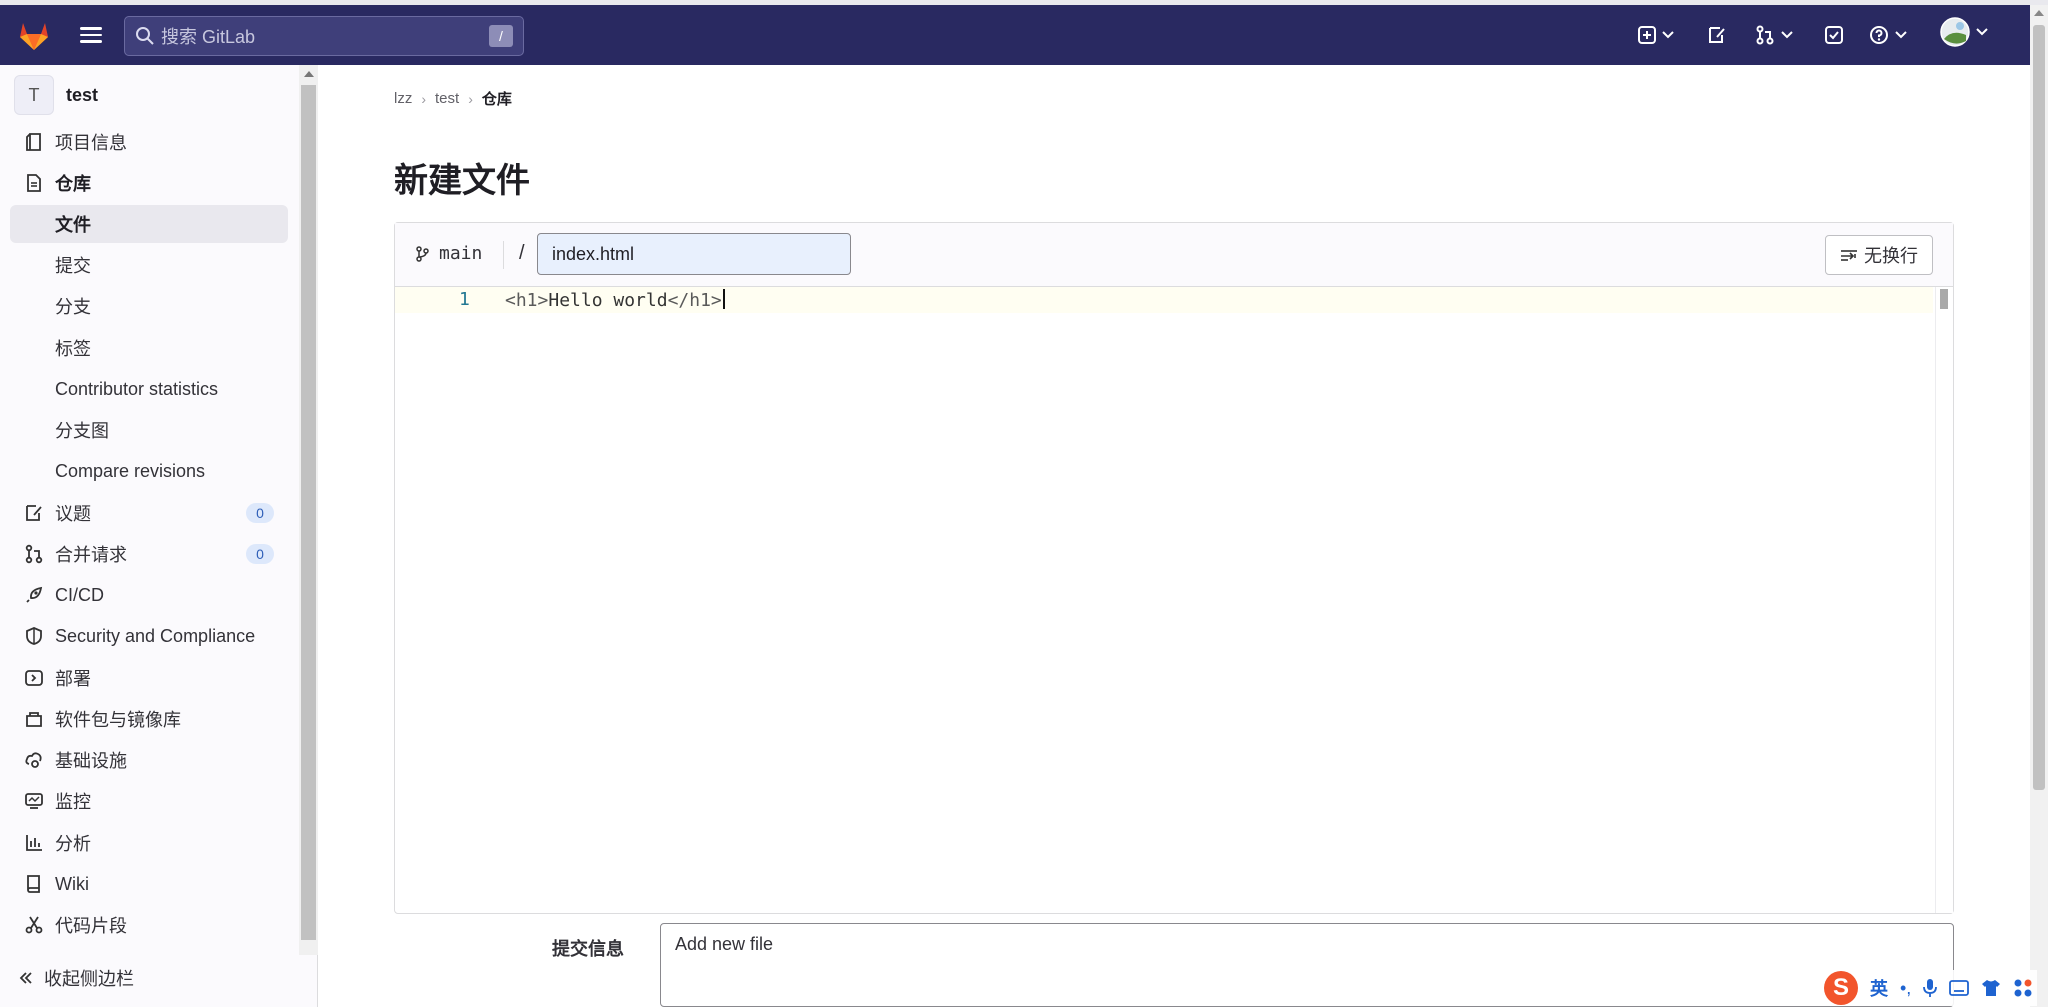  I want to click on sidebar-subitem-branches: 分支, so click(149, 306).